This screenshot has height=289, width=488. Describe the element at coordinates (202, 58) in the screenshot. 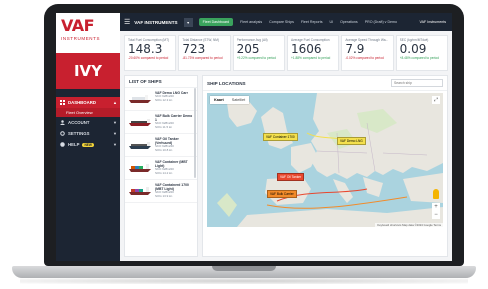

I see `kpi-delta: -81.73% compared to period` at that location.